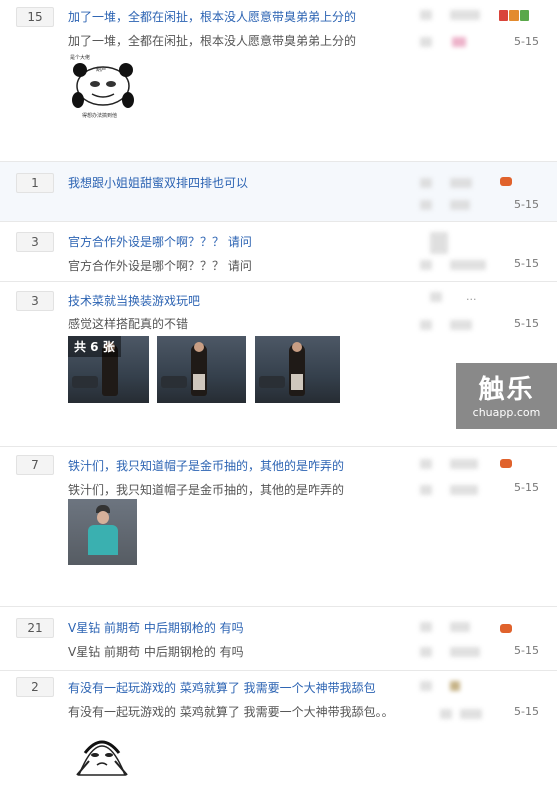 The height and width of the screenshot is (792, 557). I want to click on thread-title: 铁汁们，我只知道帽子是金币抽的，其他的是咋弄的, so click(206, 465).